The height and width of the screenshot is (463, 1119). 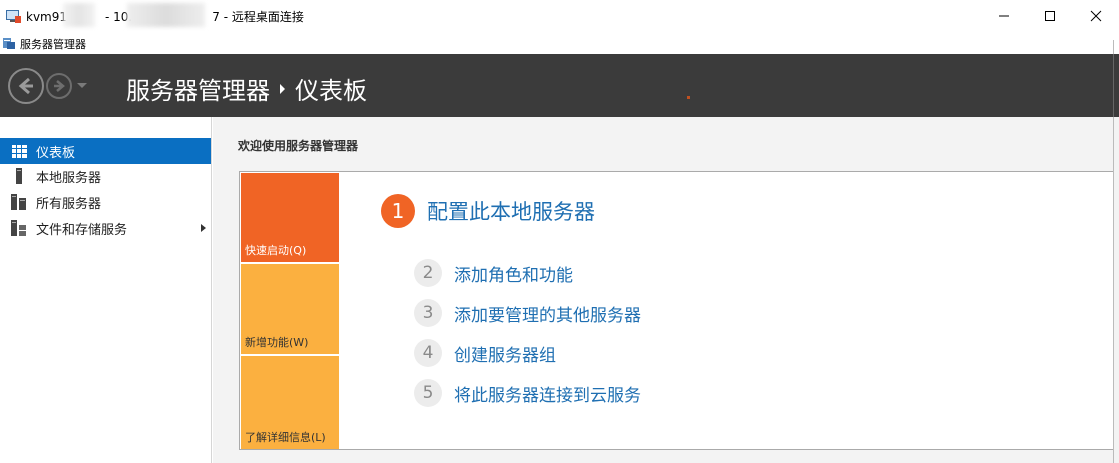 I want to click on all-servers-icon, so click(x=19, y=202).